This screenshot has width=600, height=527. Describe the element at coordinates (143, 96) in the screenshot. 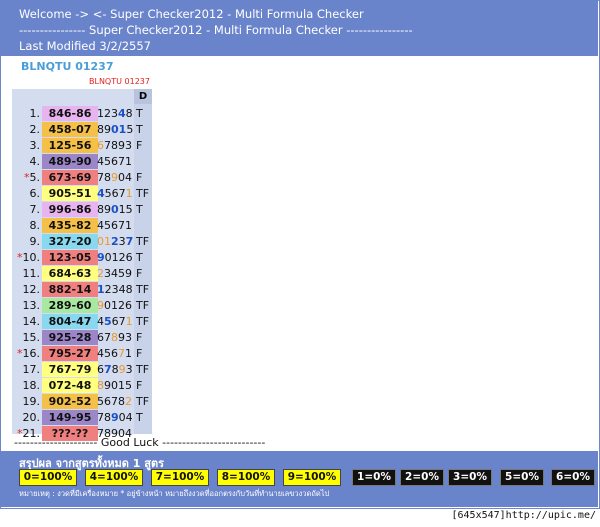

I see `d-column-header: D` at that location.